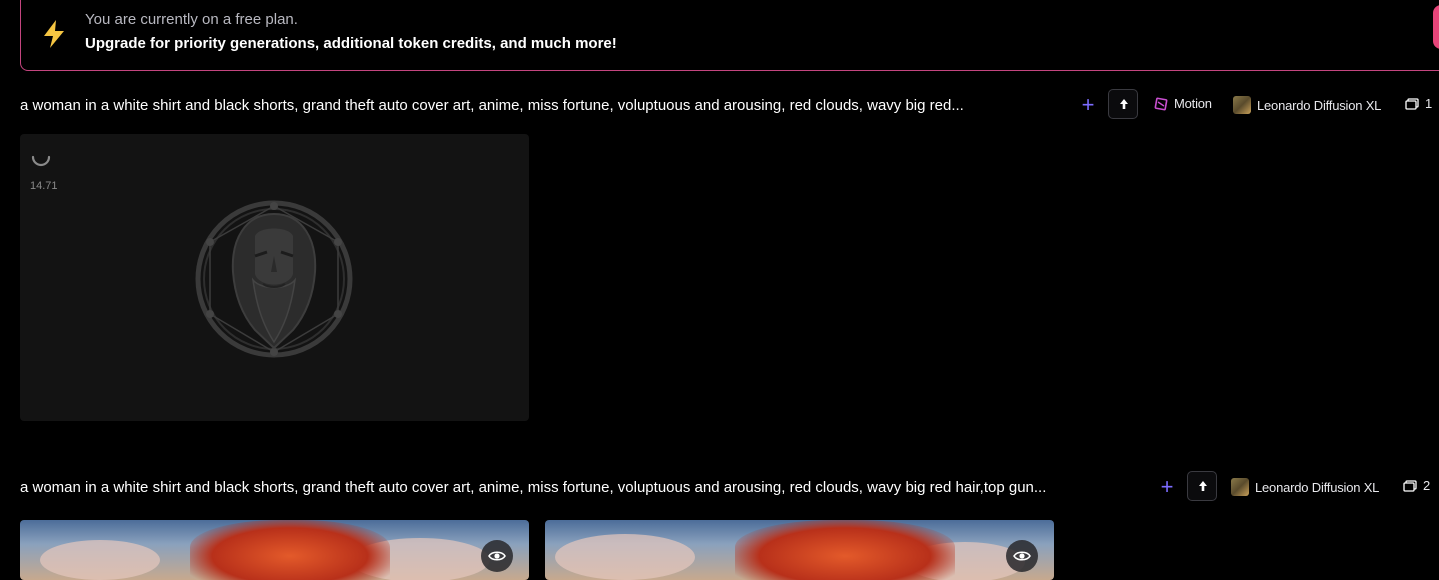 This screenshot has height=580, width=1439. I want to click on generation-timer: 14.71, so click(44, 186).